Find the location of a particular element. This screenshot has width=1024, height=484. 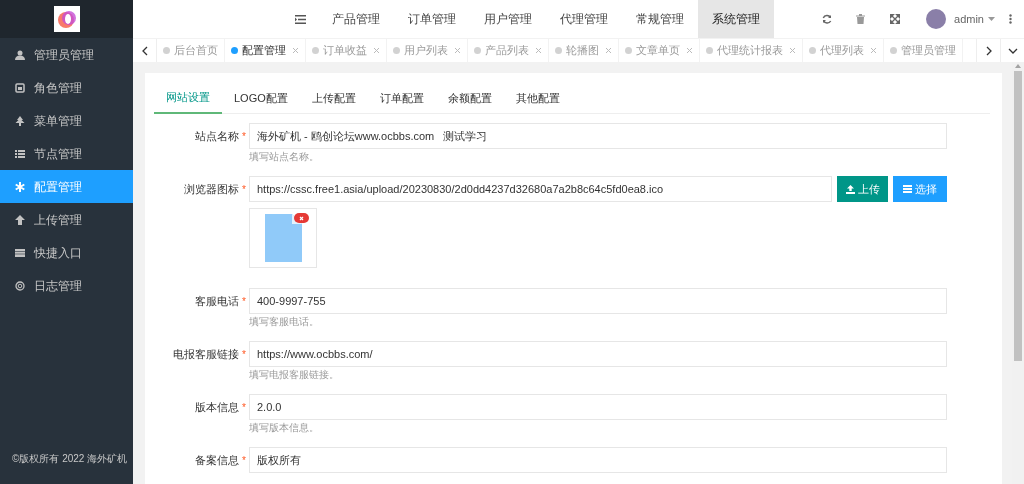

chevron-down-icon is located at coordinates (1012, 50).